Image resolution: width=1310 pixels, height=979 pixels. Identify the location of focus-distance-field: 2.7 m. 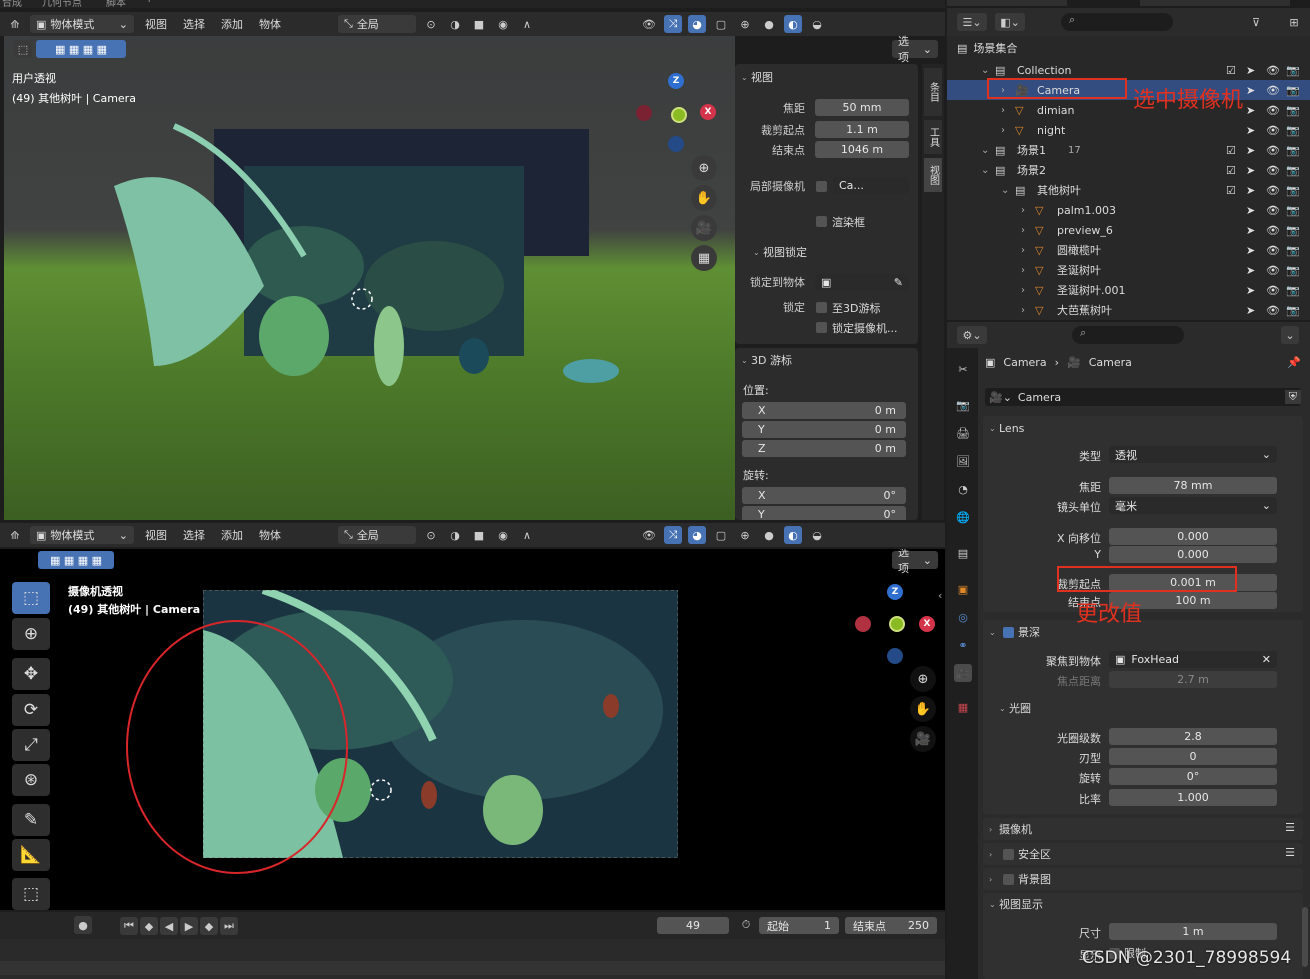
(1193, 679).